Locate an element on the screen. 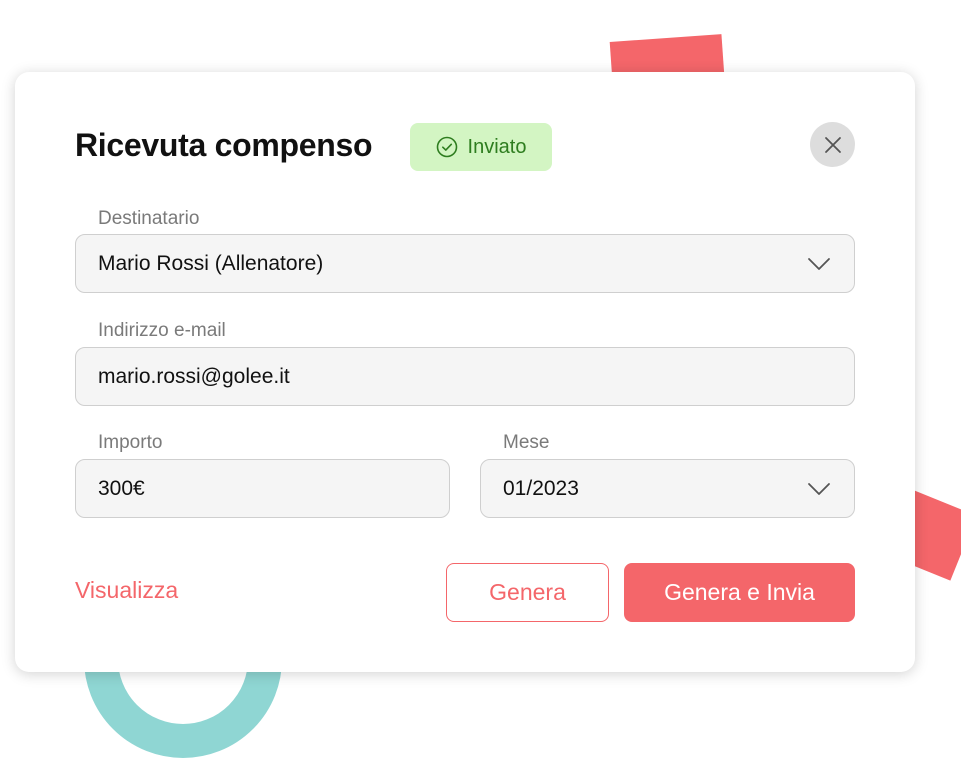 This screenshot has height=758, width=961. amount-value: 300€ is located at coordinates (121, 488).